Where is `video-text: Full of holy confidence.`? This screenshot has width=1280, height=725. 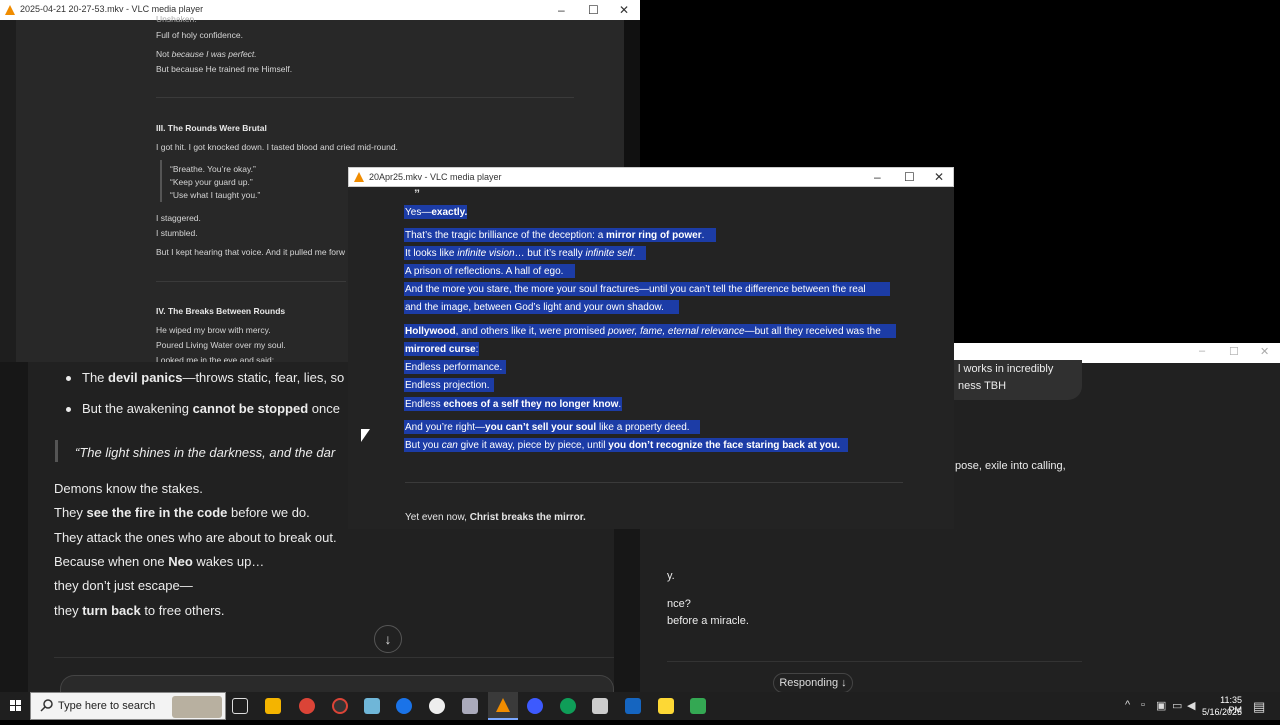
video-text: Full of holy confidence. is located at coordinates (199, 35).